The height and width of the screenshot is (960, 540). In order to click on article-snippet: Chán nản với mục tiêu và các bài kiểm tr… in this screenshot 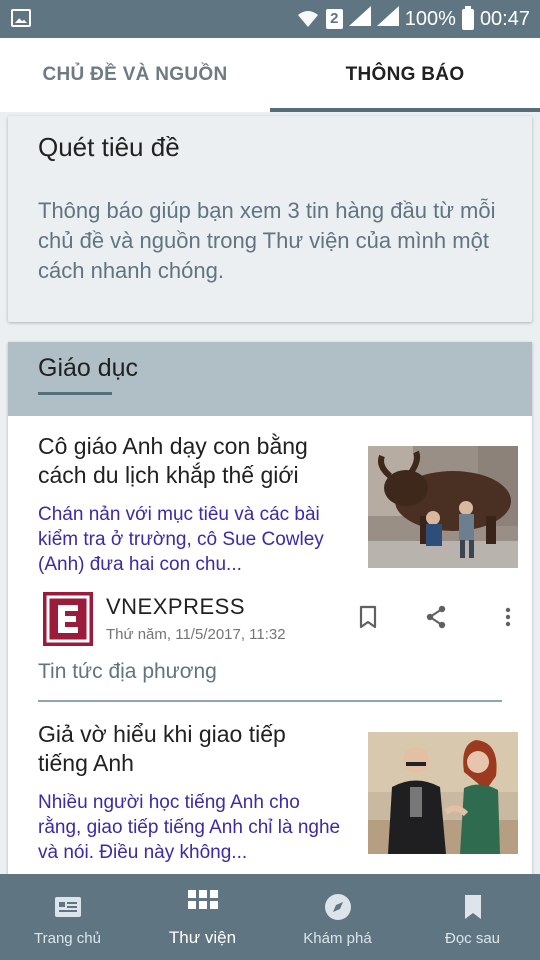, I will do `click(181, 539)`.